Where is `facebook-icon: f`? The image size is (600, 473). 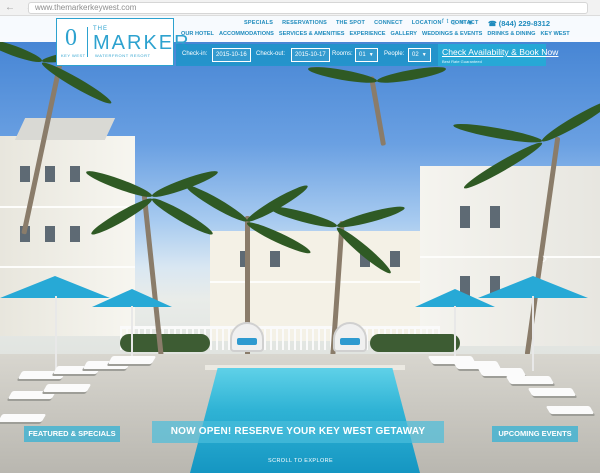 facebook-icon: f is located at coordinates (443, 22).